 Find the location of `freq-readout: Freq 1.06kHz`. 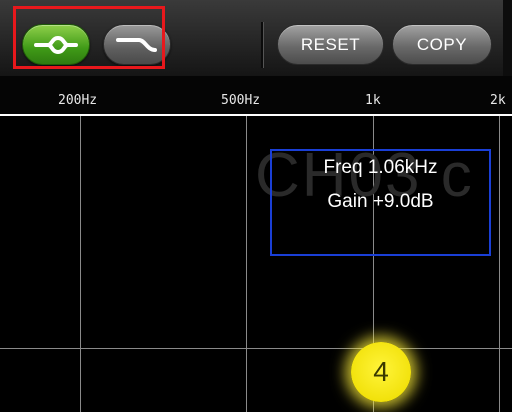

freq-readout: Freq 1.06kHz is located at coordinates (380, 167).